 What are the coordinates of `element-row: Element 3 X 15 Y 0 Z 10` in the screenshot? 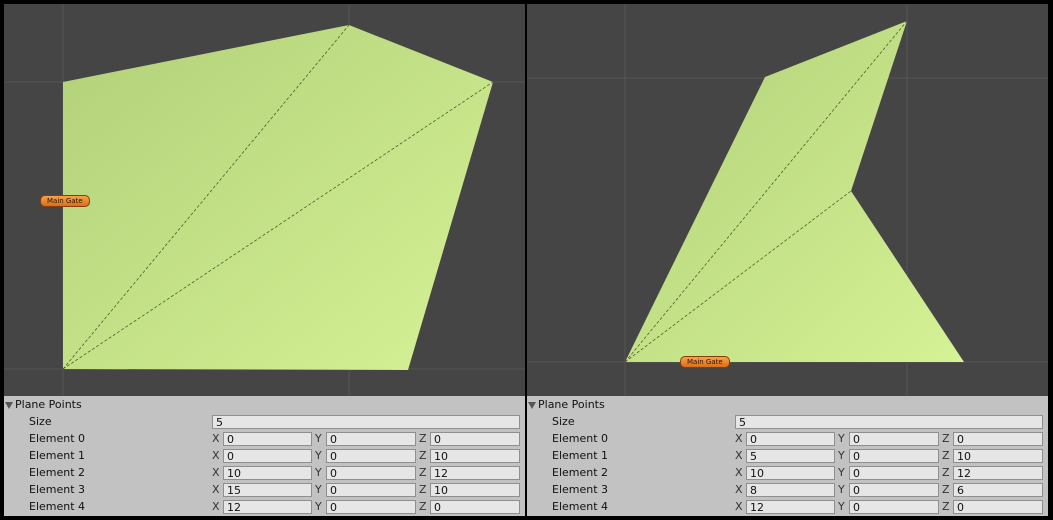 It's located at (264, 490).